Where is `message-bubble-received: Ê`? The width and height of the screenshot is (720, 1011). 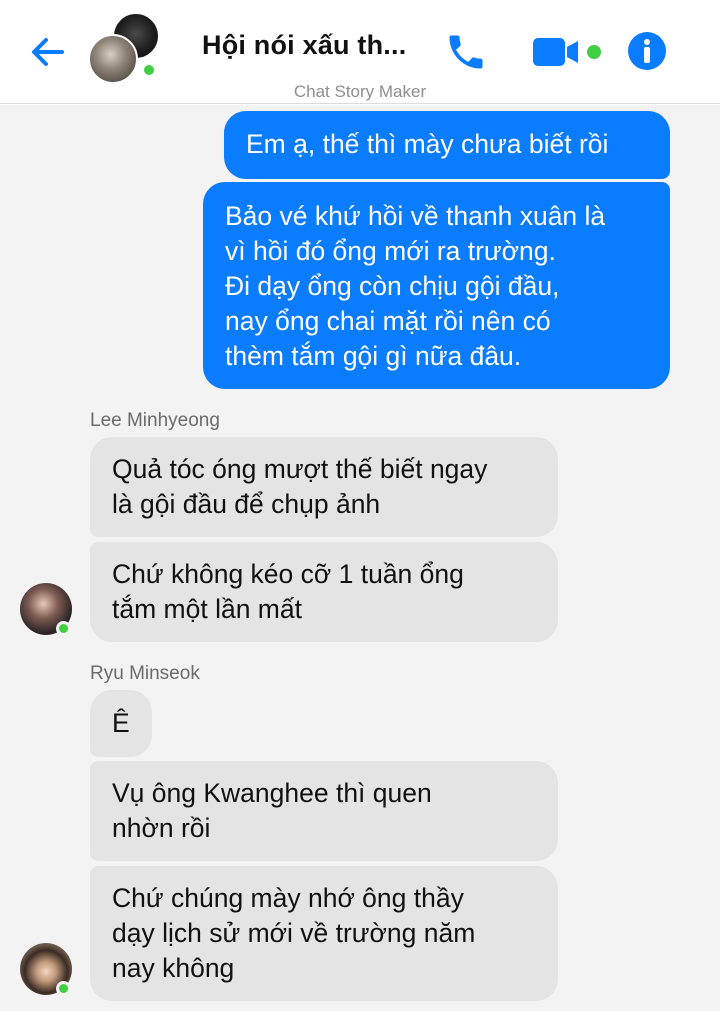 message-bubble-received: Ê is located at coordinates (121, 723).